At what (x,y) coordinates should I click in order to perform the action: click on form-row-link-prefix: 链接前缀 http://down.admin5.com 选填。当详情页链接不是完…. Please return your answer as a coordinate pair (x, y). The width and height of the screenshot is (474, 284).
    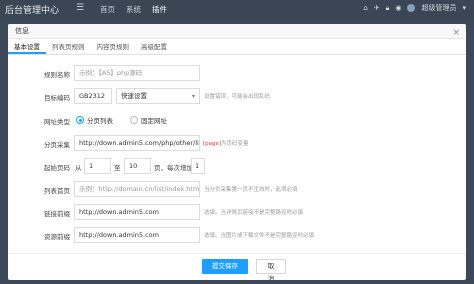
    Looking at the image, I should click on (237, 212).